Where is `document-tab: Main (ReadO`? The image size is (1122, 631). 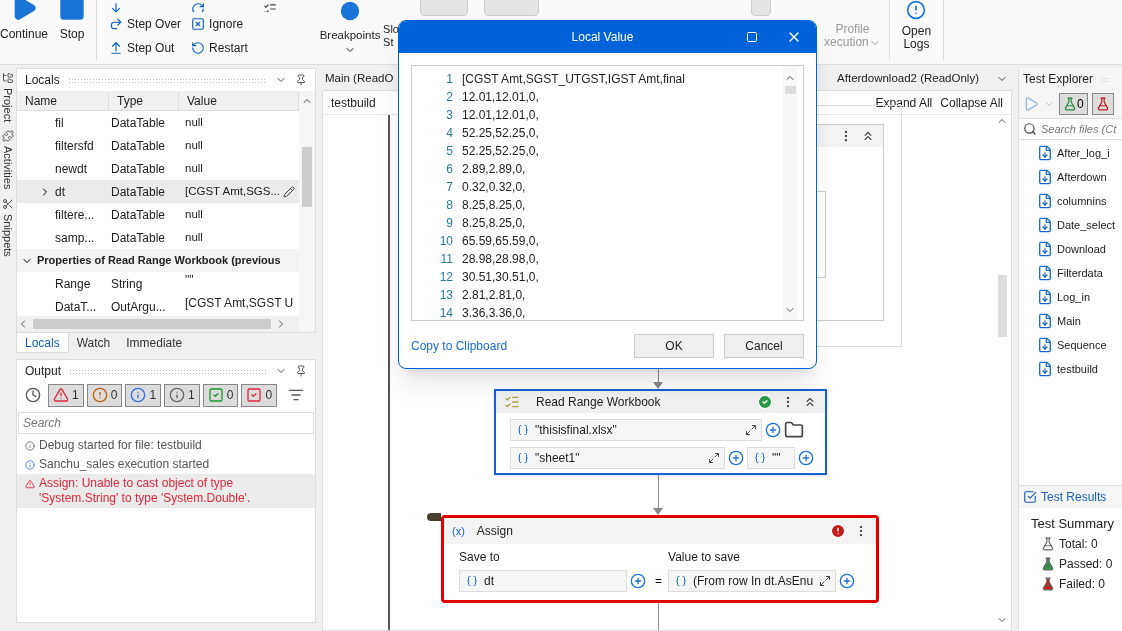 document-tab: Main (ReadO is located at coordinates (359, 79).